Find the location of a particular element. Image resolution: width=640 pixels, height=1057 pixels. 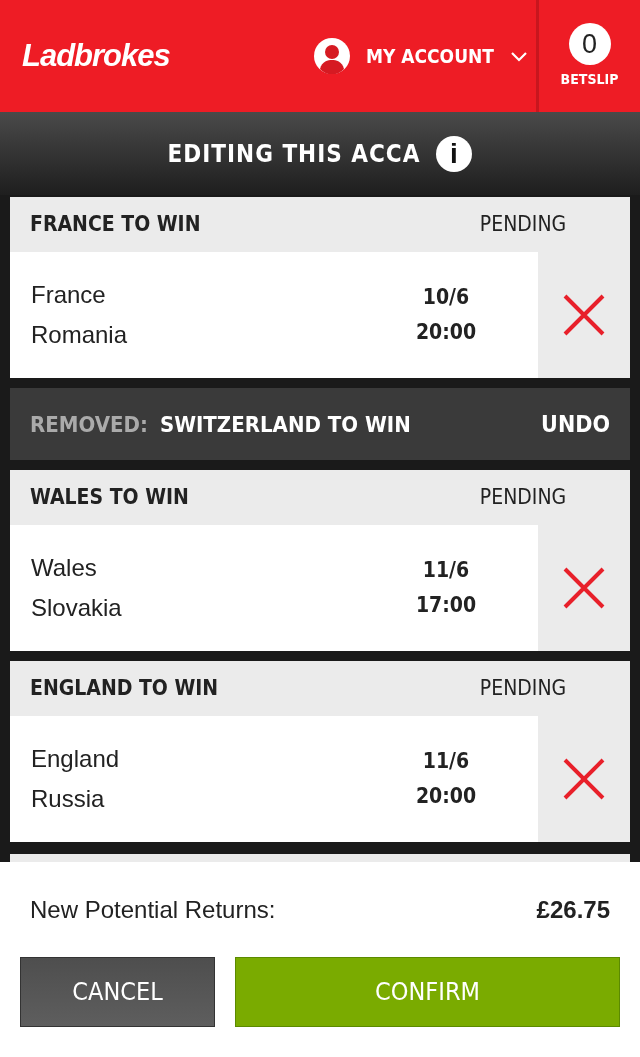

user-icon is located at coordinates (331, 56).